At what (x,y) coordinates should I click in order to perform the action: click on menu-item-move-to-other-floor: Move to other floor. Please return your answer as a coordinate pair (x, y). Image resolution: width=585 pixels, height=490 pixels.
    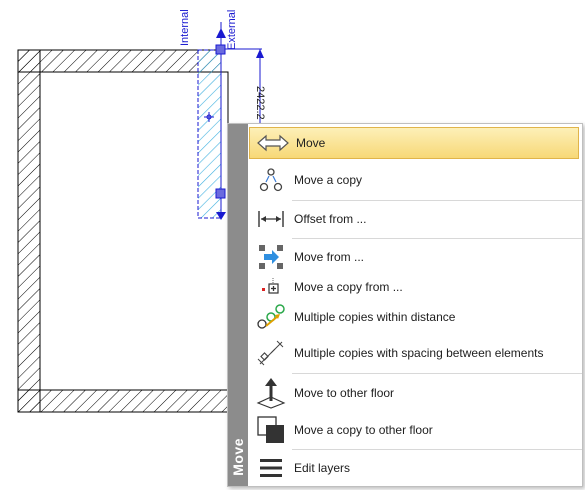
    Looking at the image, I should click on (415, 393).